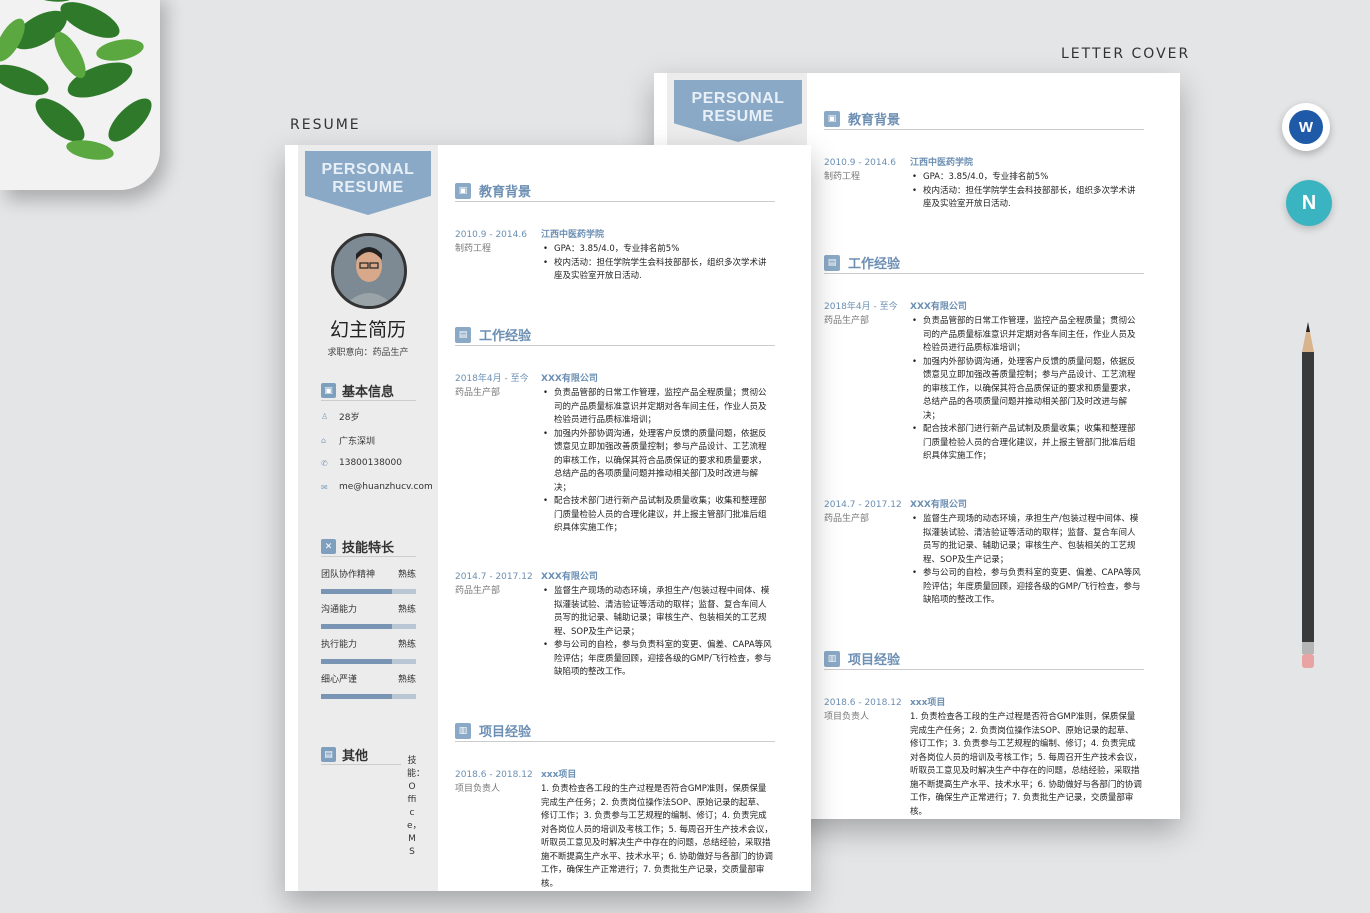  Describe the element at coordinates (357, 546) in the screenshot. I see `skills-heading: ✕ 技能特长` at that location.